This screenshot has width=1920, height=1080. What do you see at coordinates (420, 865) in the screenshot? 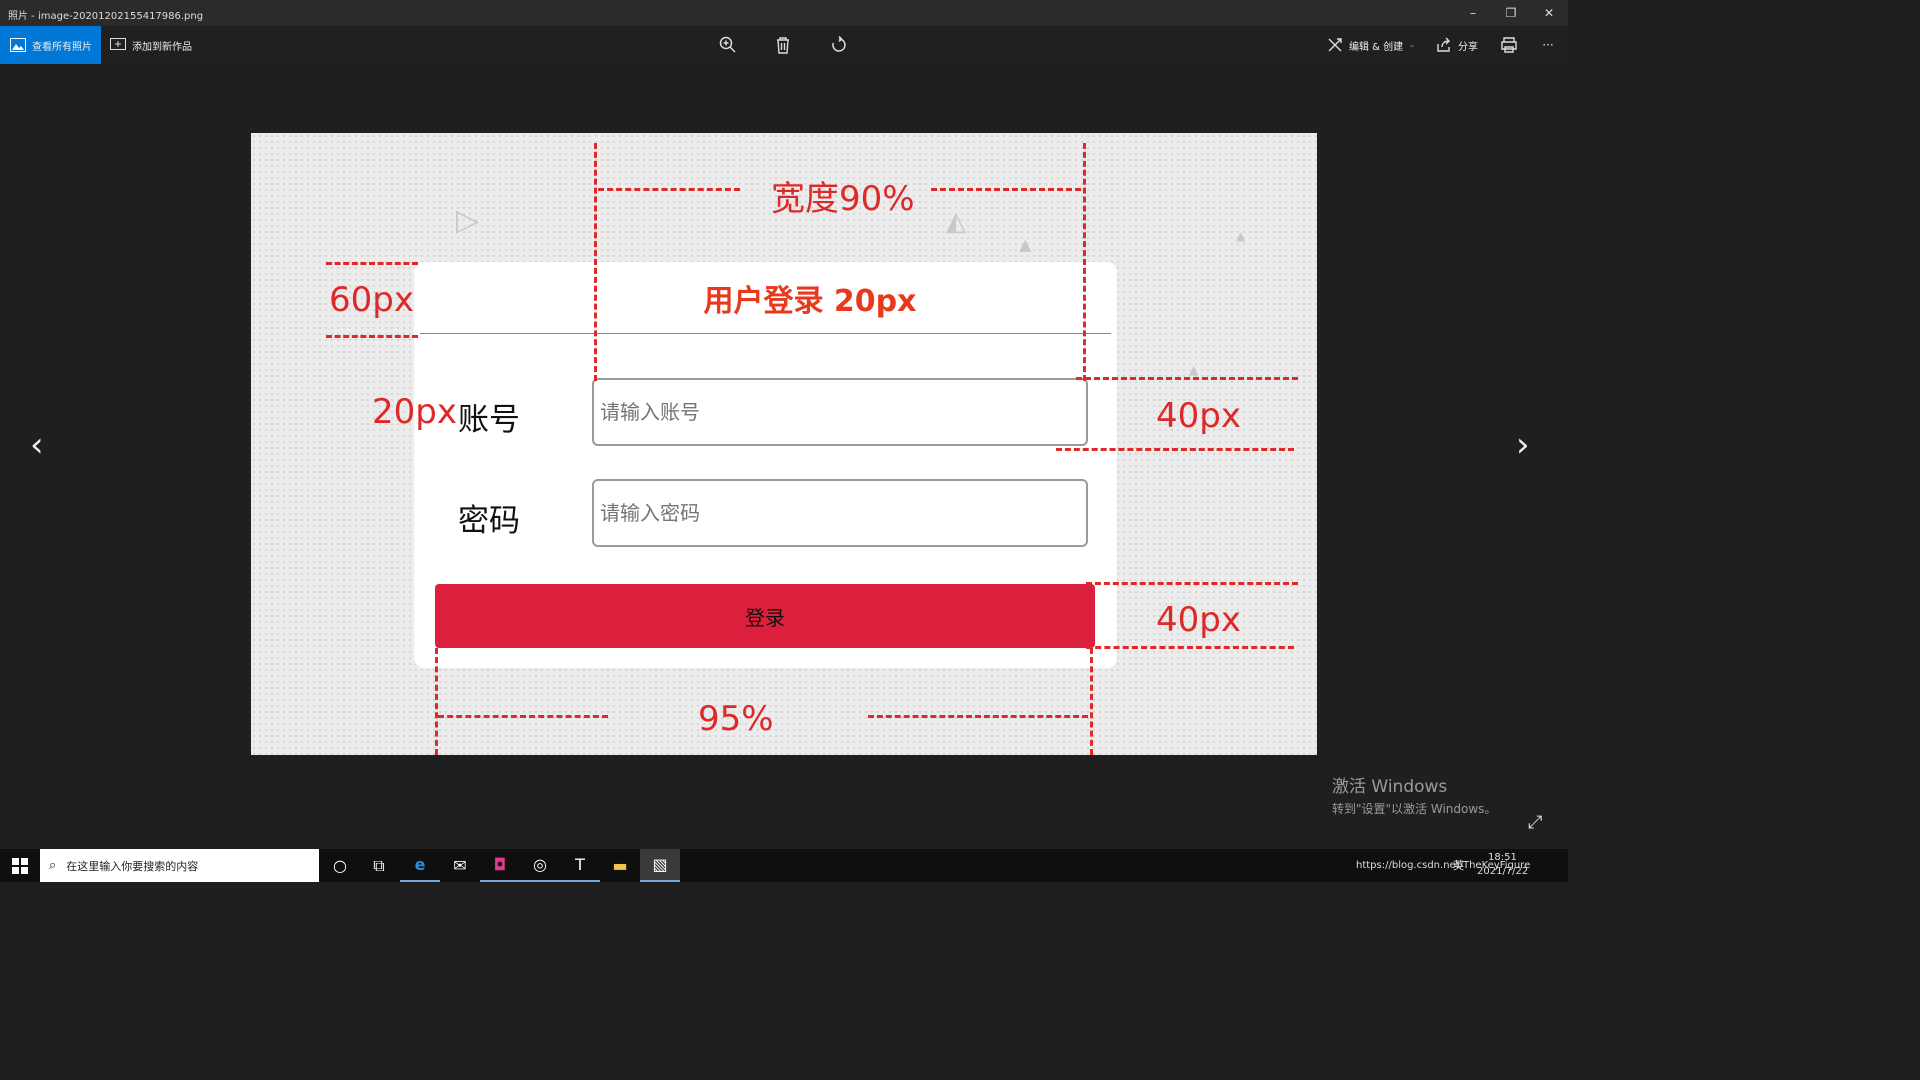
I see `edge-icon: e` at bounding box center [420, 865].